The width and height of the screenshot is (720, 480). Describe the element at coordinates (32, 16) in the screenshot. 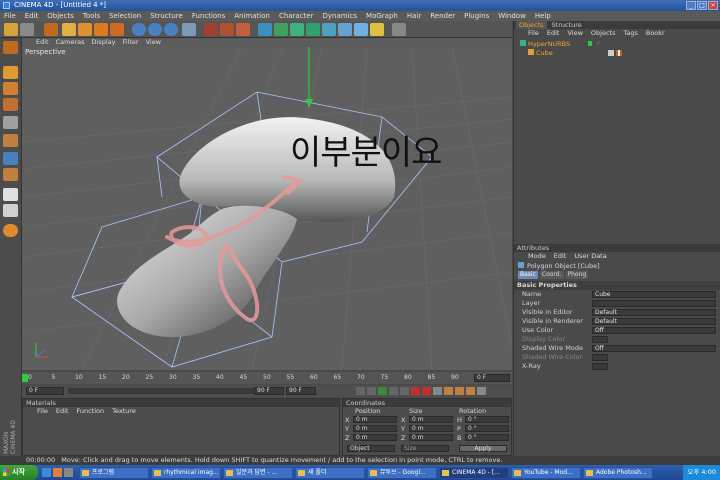

I see `menu-edit: Edit` at that location.